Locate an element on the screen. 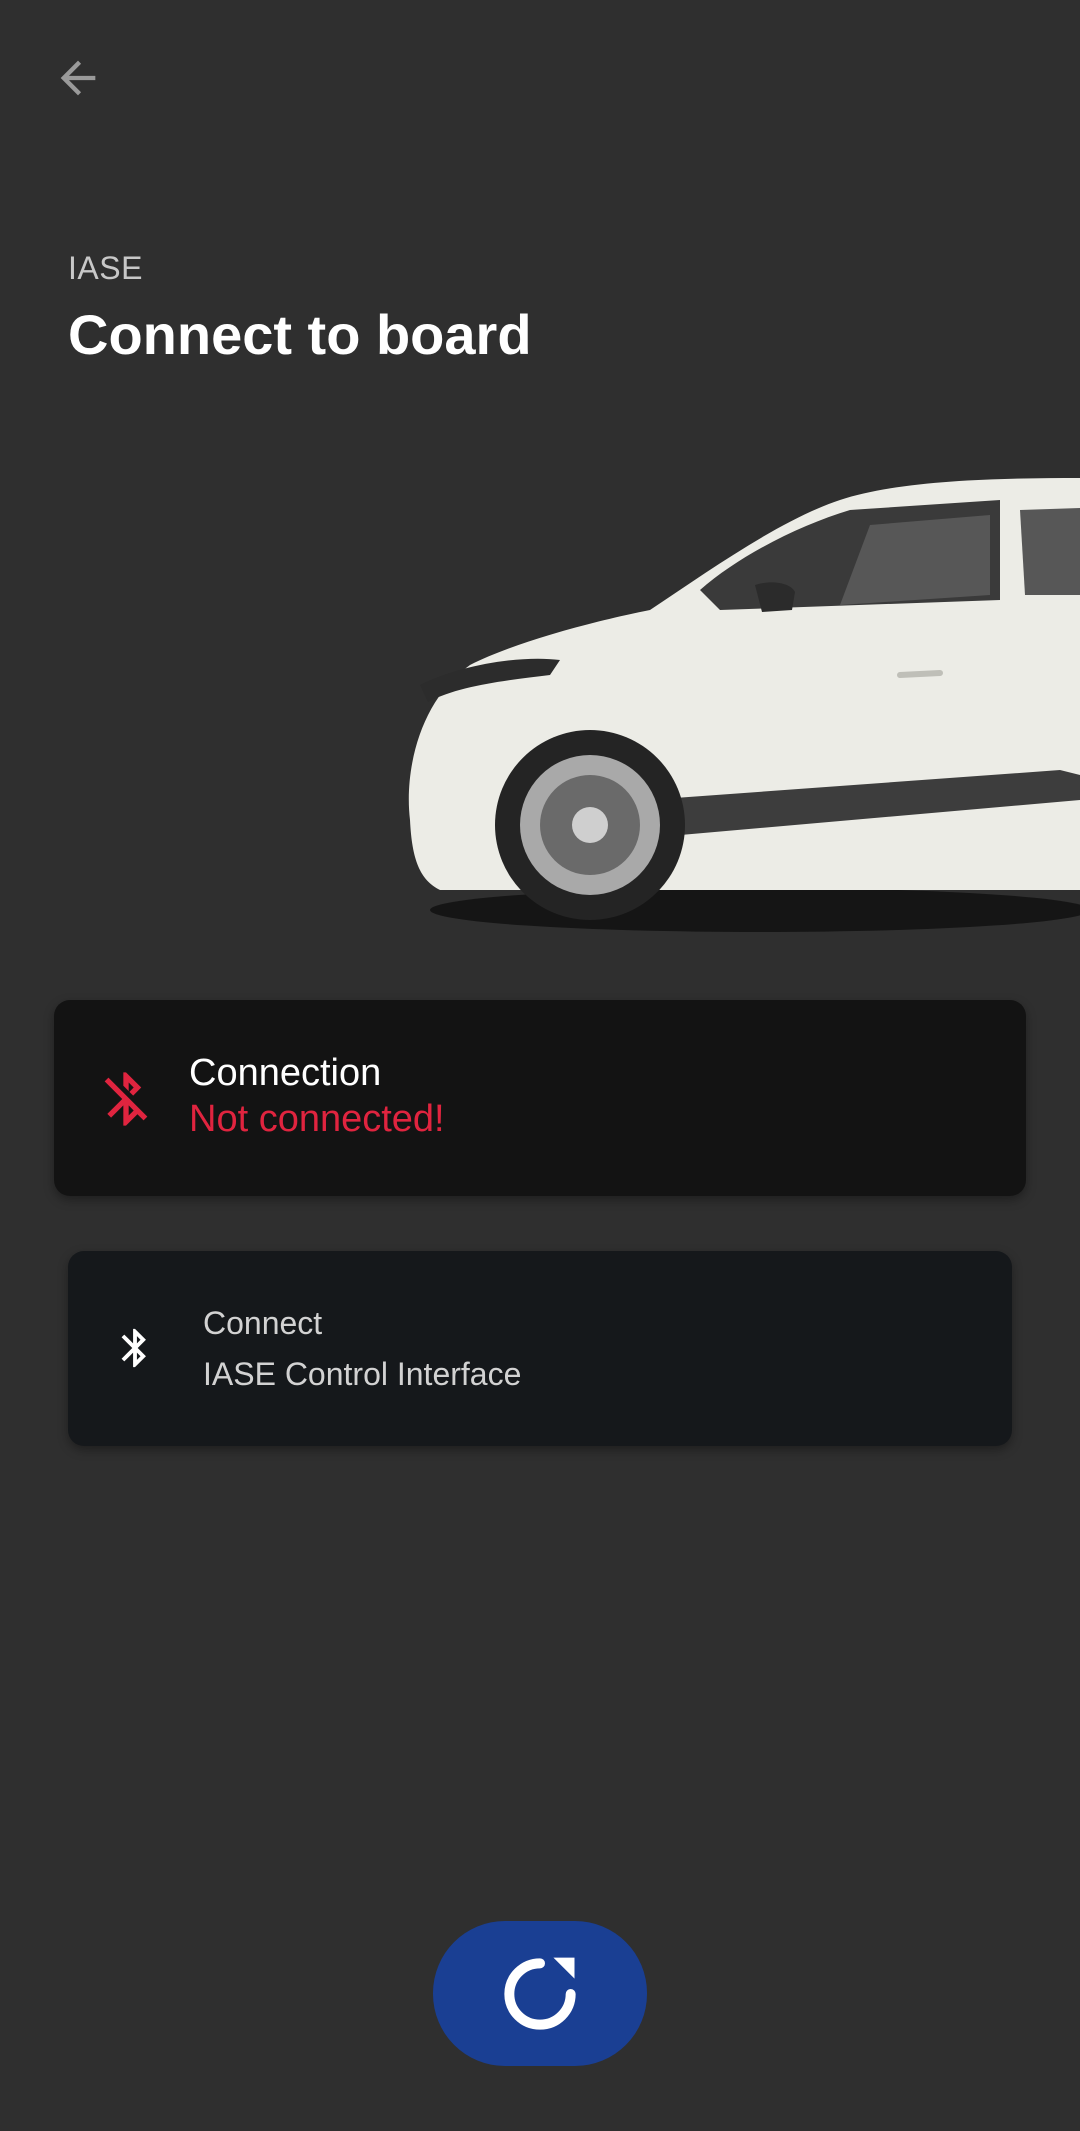 The width and height of the screenshot is (1080, 2131). back-button is located at coordinates (78, 78).